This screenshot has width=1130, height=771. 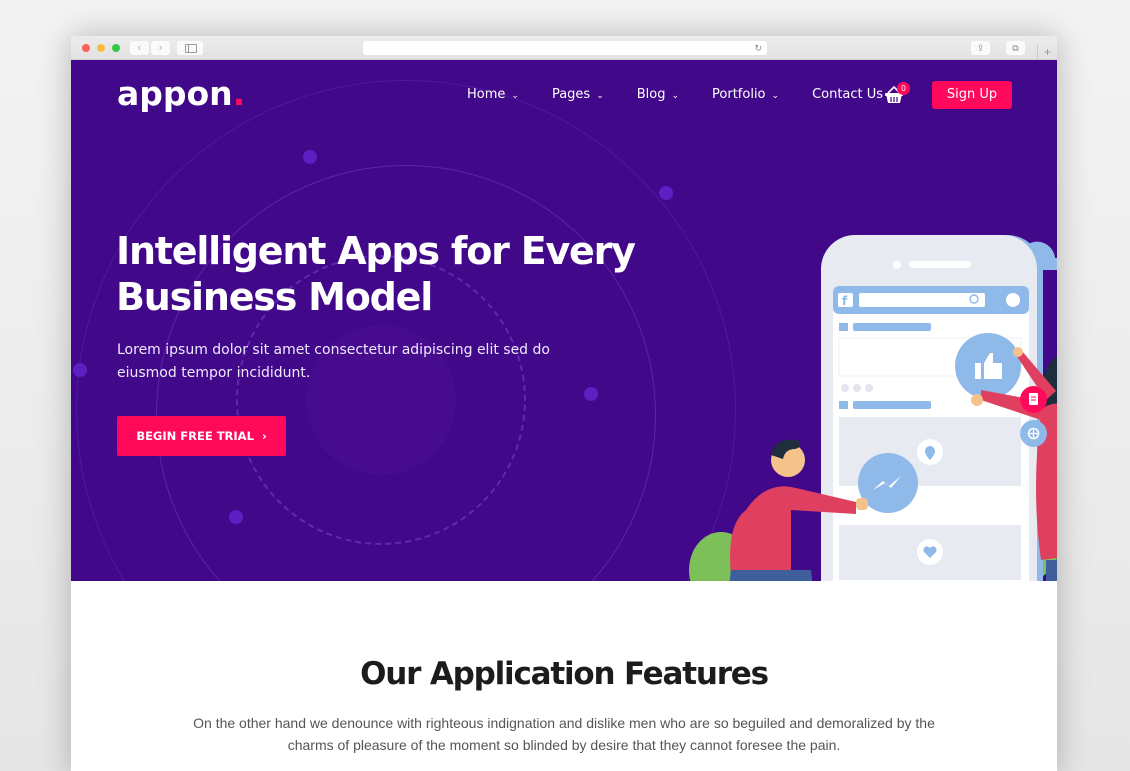 I want to click on cta-label: BEGIN FREE TRIAL, so click(x=195, y=436).